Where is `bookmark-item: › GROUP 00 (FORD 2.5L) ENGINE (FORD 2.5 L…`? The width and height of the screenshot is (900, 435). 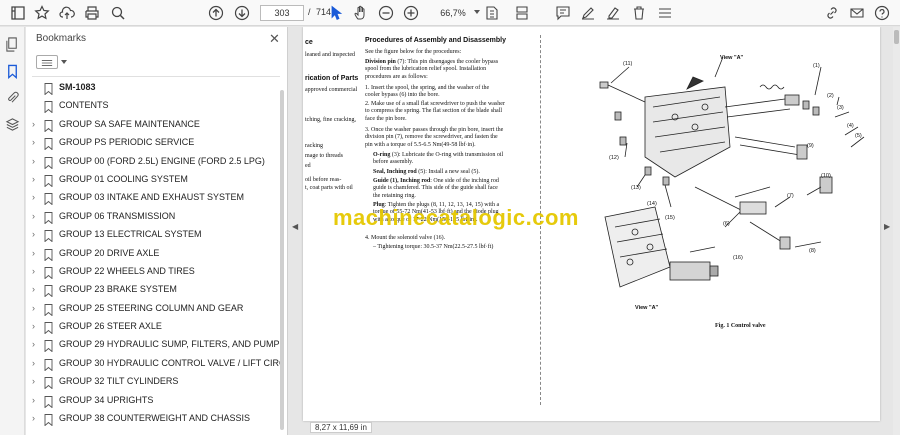
bookmark-item: › GROUP 00 (FORD 2.5L) ENGINE (FORD 2.5 L… is located at coordinates (154, 162).